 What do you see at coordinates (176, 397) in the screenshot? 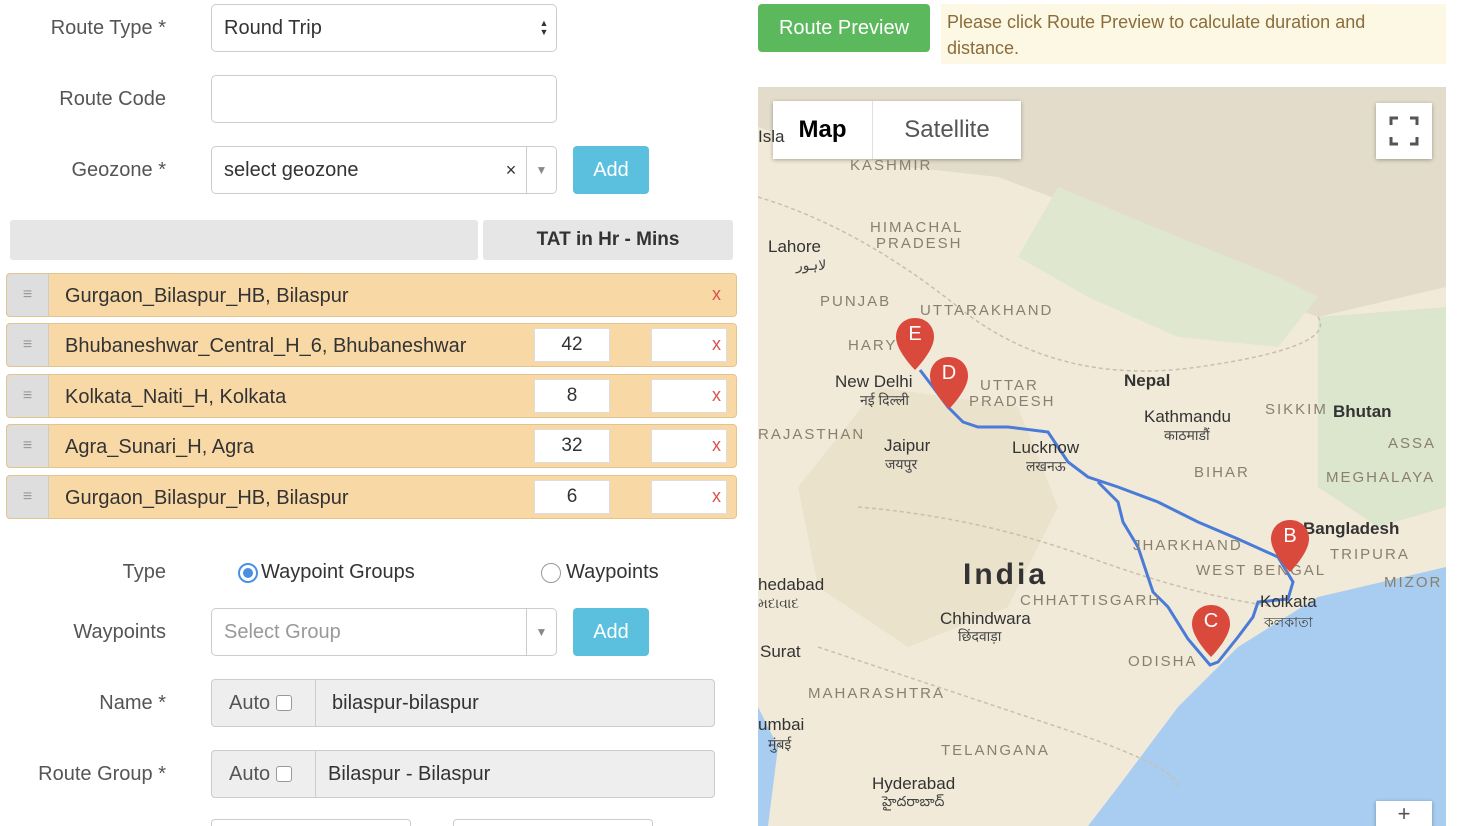
I see `waypoint-name: Kolkata_Naiti_H, Kolkata` at bounding box center [176, 397].